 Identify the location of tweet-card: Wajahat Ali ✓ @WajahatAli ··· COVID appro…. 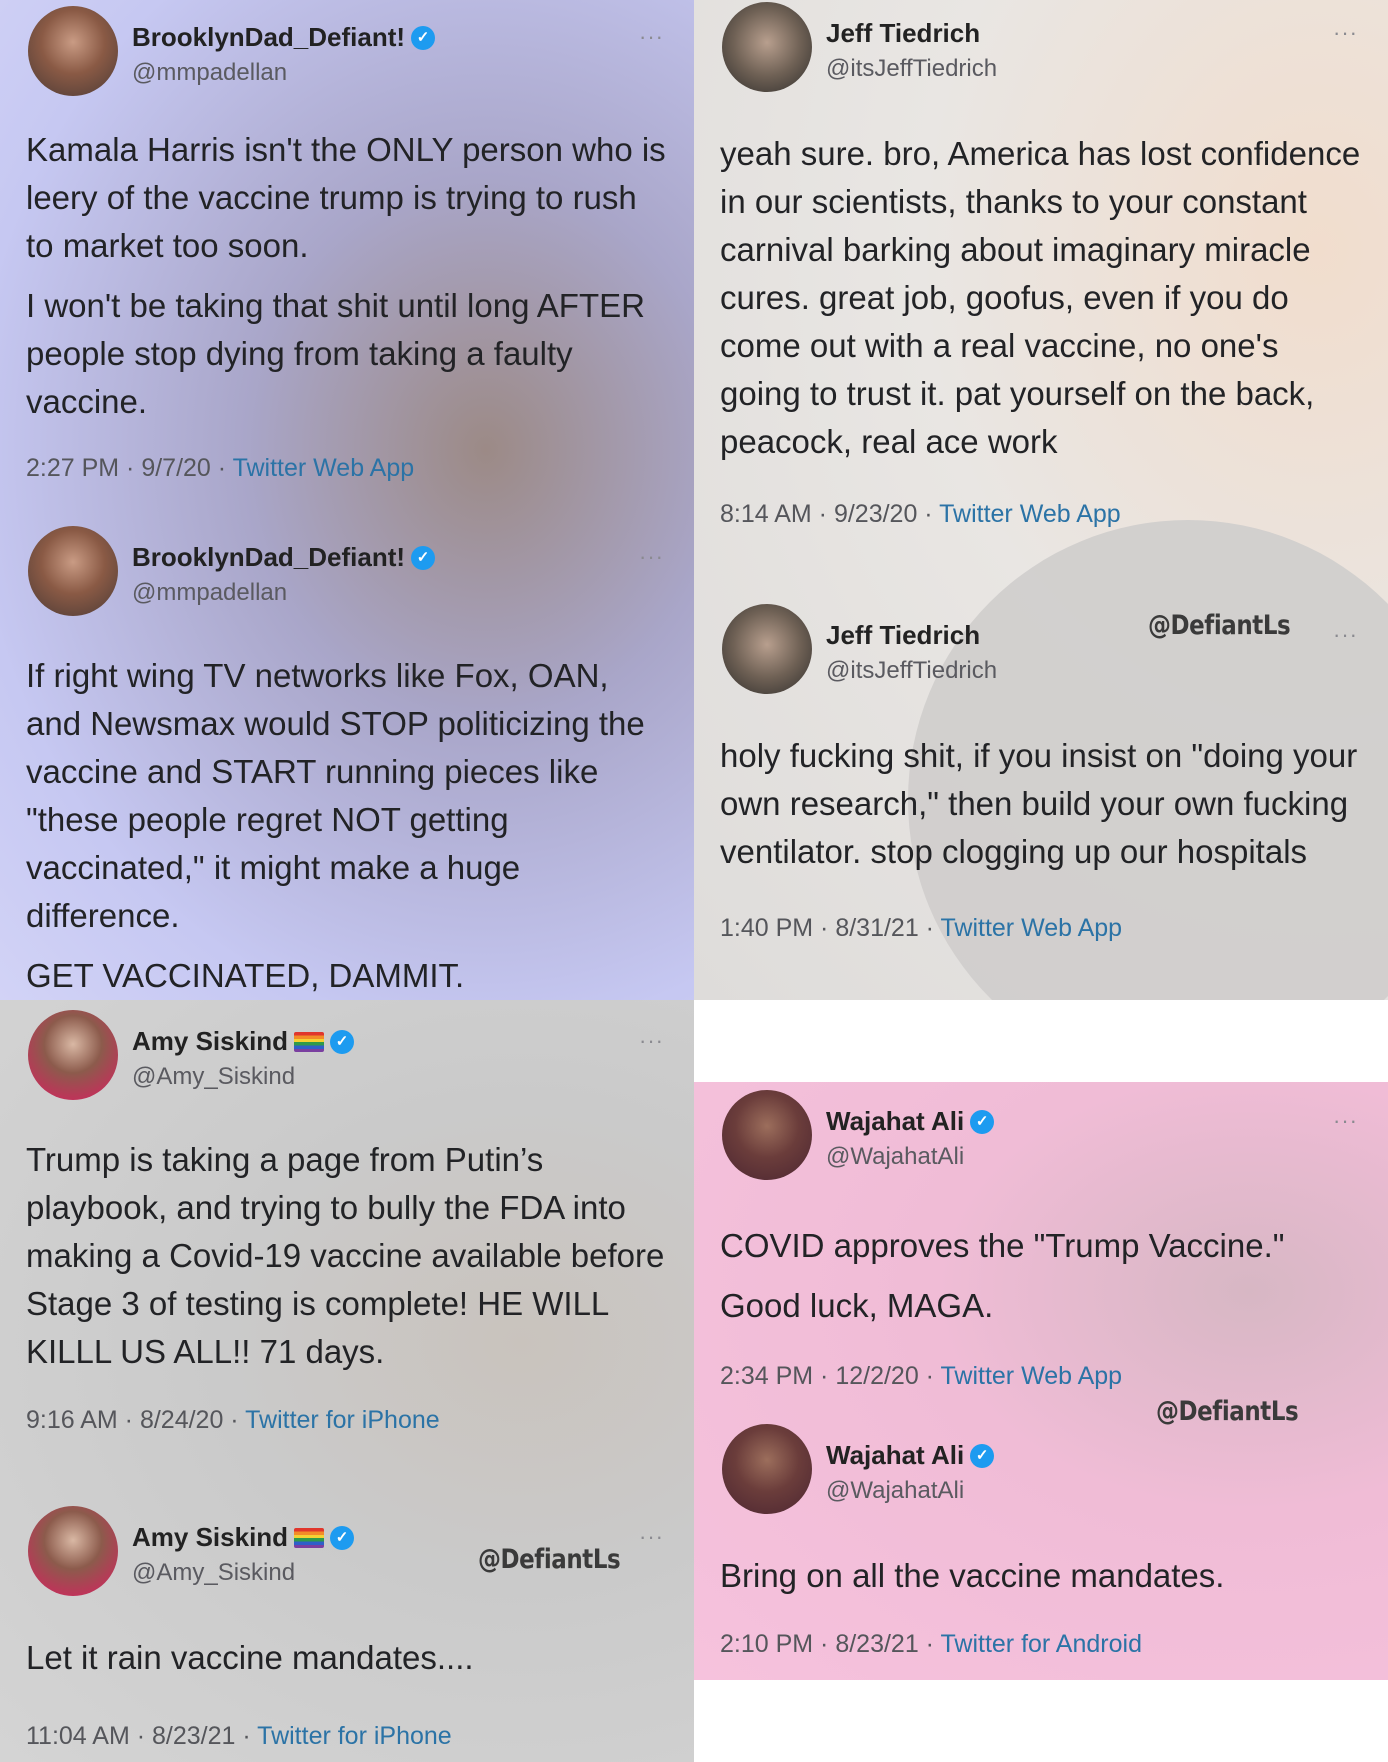
(1043, 1240).